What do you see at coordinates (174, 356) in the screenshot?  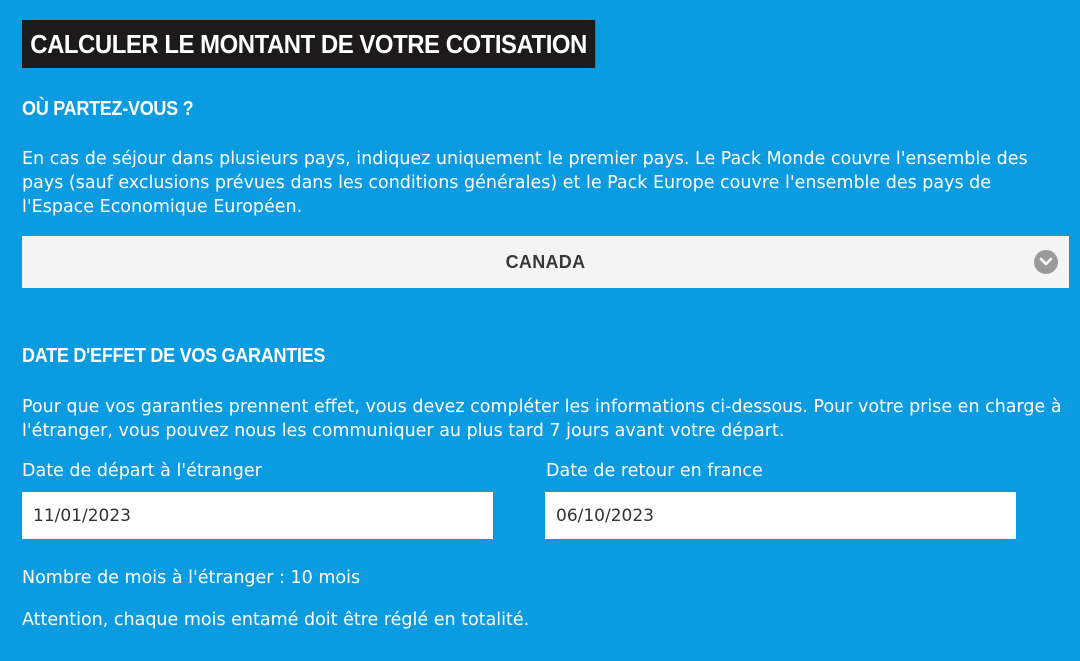 I see `dates-heading: DATE D'EFFET DE VOS GARANTIES` at bounding box center [174, 356].